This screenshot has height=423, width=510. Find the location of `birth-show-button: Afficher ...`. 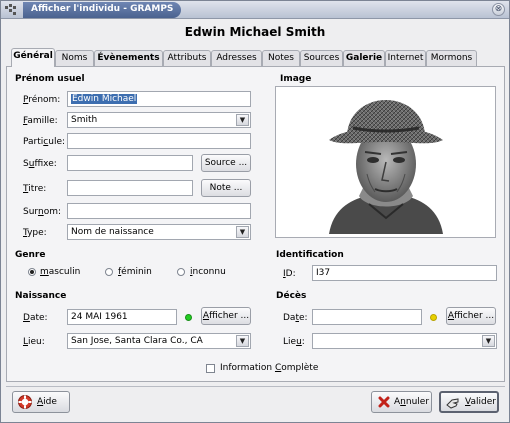

birth-show-button: Afficher ... is located at coordinates (226, 316).